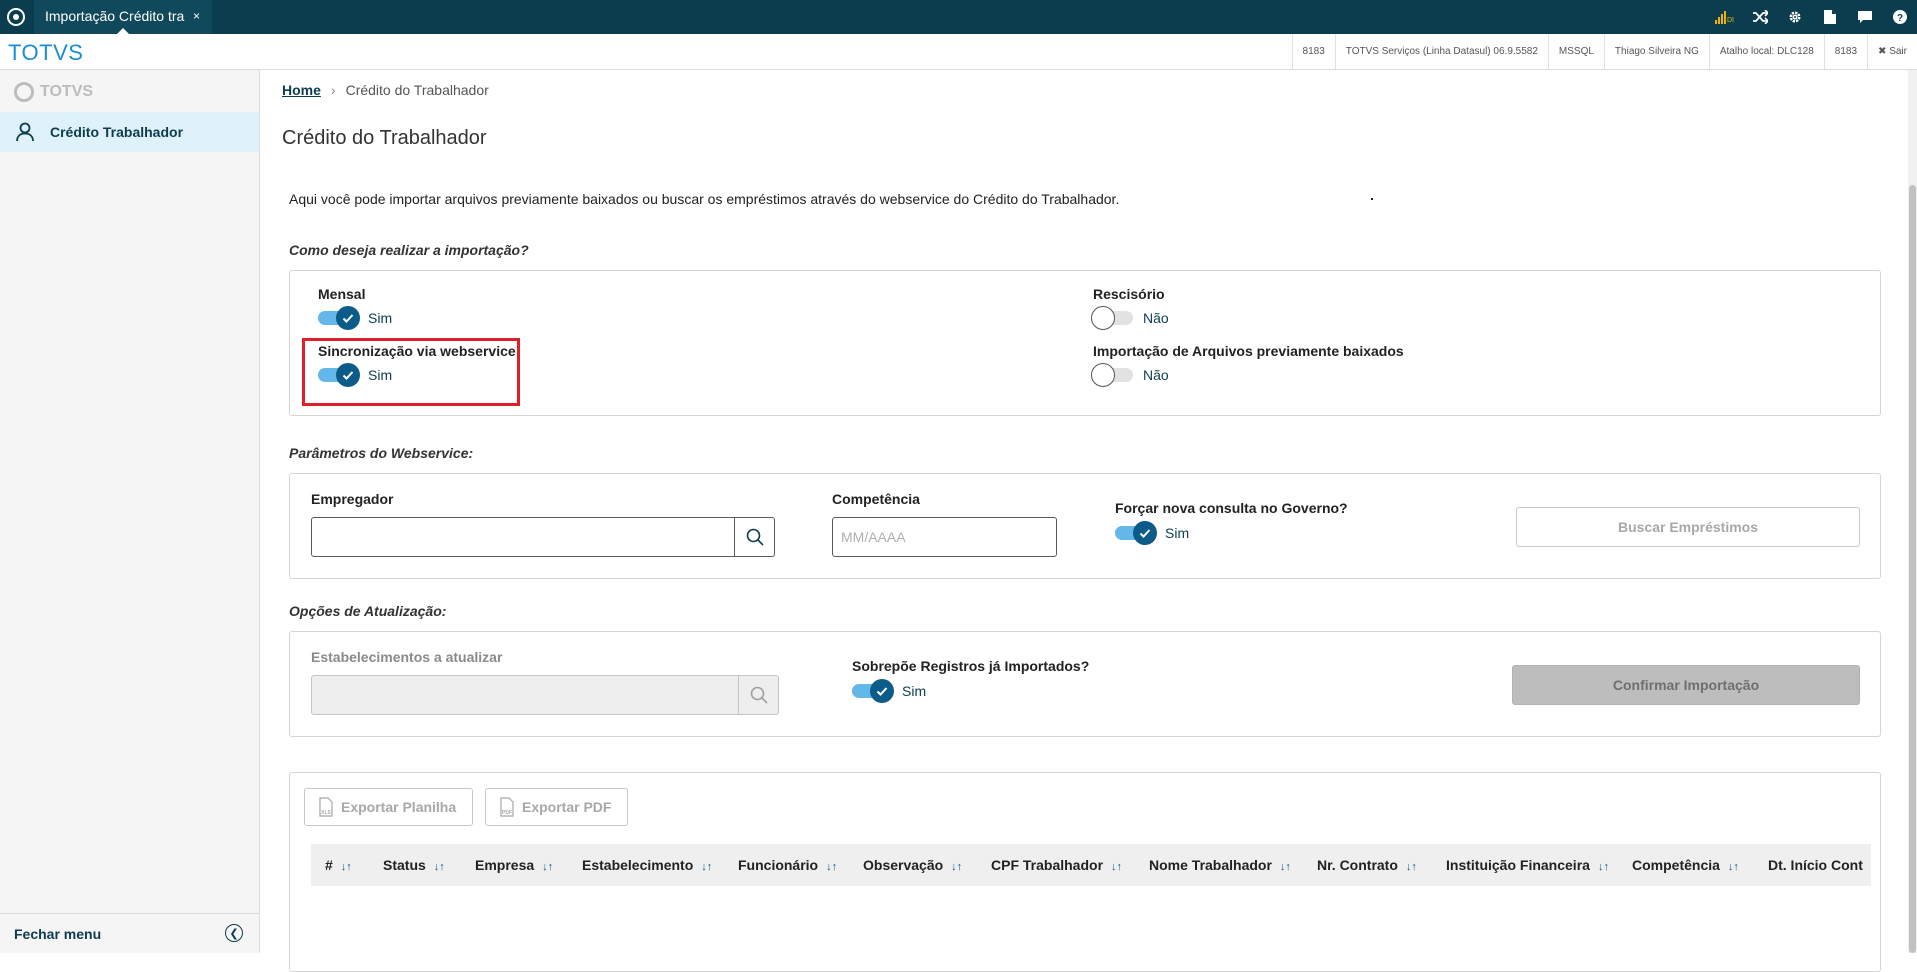 The height and width of the screenshot is (972, 1917). What do you see at coordinates (417, 90) in the screenshot?
I see `breadcrumb-current: Crédito do Trabalhador` at bounding box center [417, 90].